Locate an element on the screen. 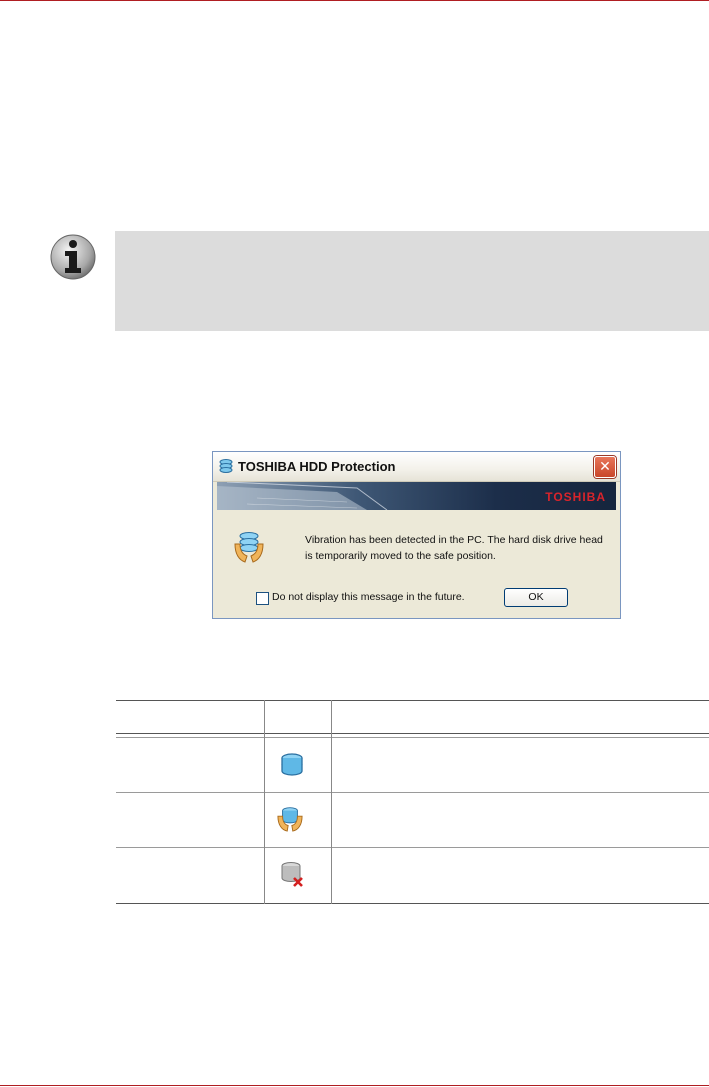  toshiba-logo: TOSHIBA is located at coordinates (575, 497).